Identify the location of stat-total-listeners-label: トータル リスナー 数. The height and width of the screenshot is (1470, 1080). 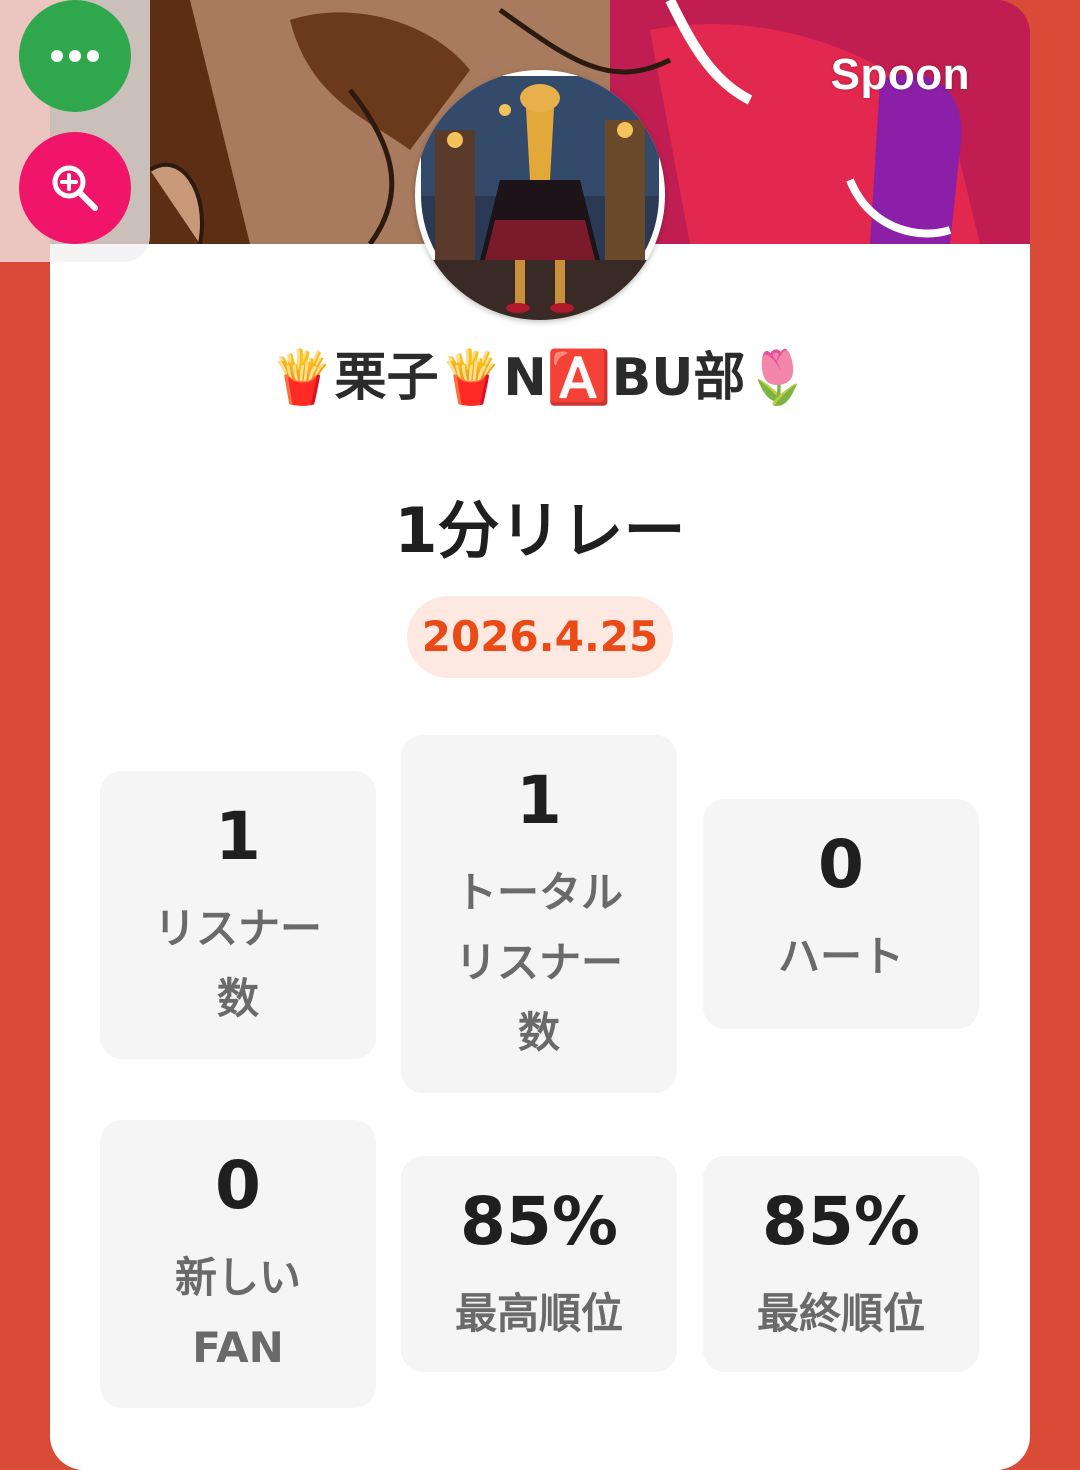
(538, 962).